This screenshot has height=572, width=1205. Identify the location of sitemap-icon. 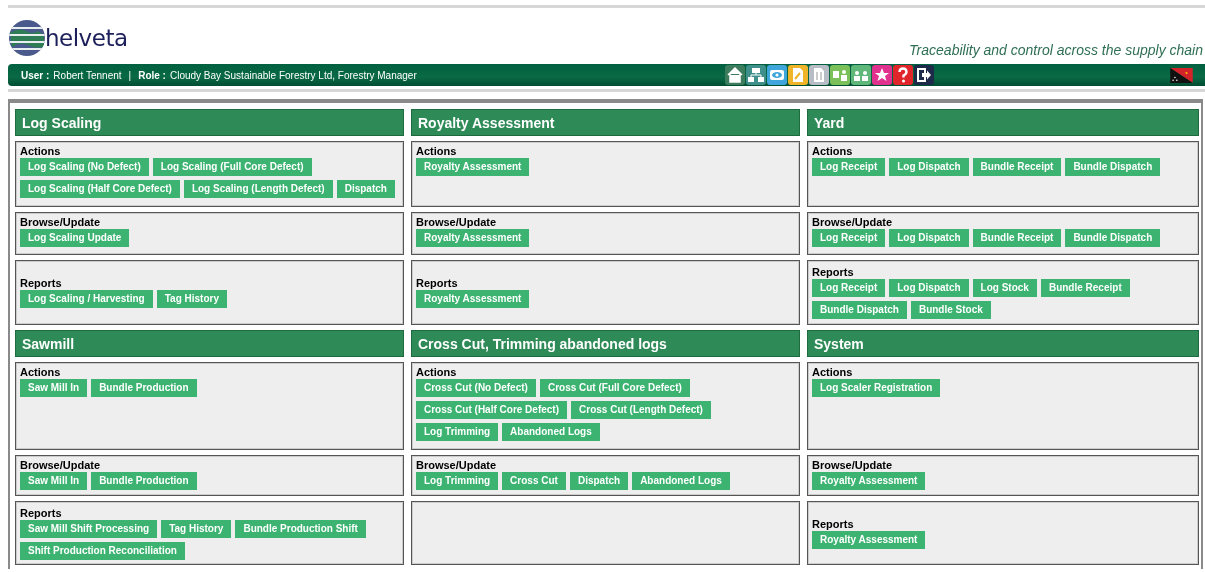
(756, 75).